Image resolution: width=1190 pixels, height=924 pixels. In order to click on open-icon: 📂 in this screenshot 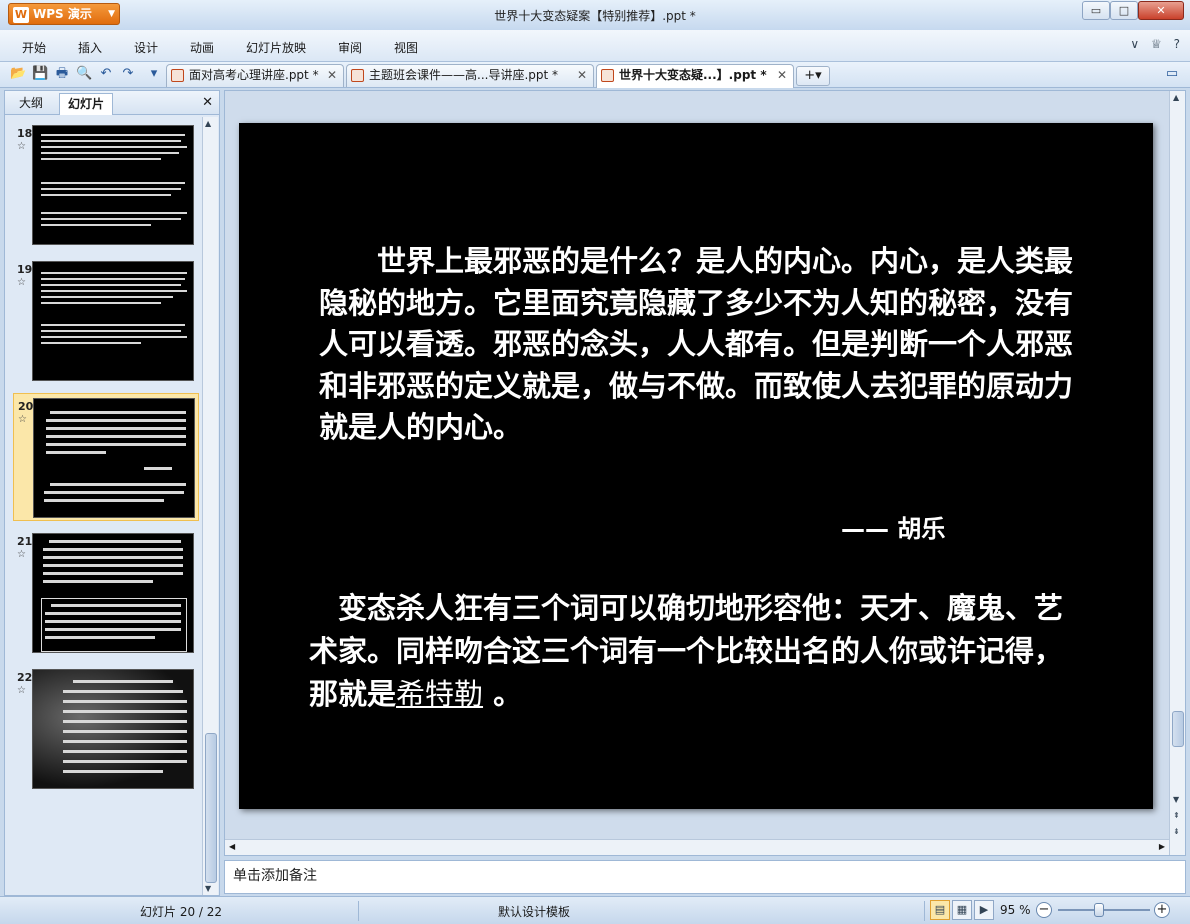, I will do `click(18, 74)`.